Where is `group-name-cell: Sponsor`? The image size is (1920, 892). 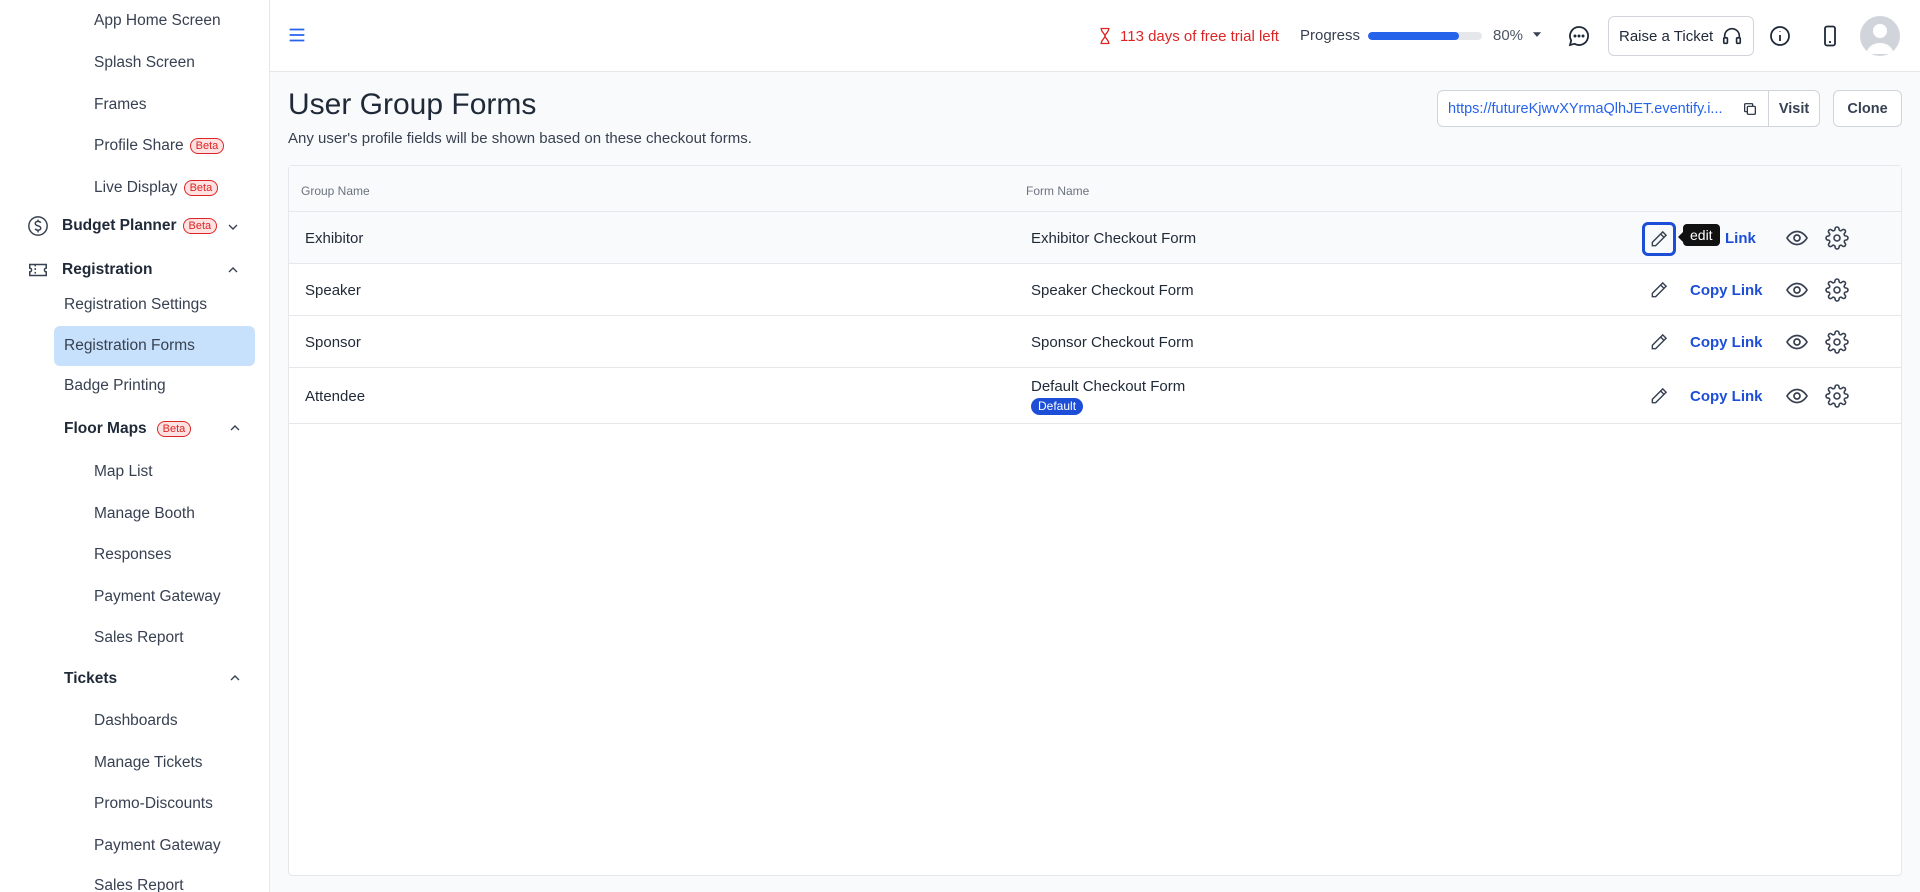
group-name-cell: Sponsor is located at coordinates (333, 342).